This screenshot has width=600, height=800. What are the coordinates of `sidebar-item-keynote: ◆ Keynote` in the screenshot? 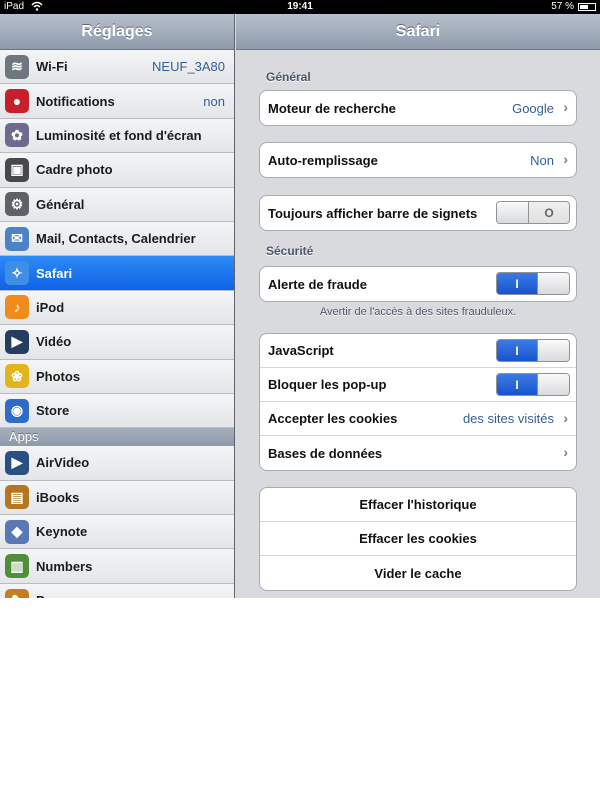 It's located at (117, 532).